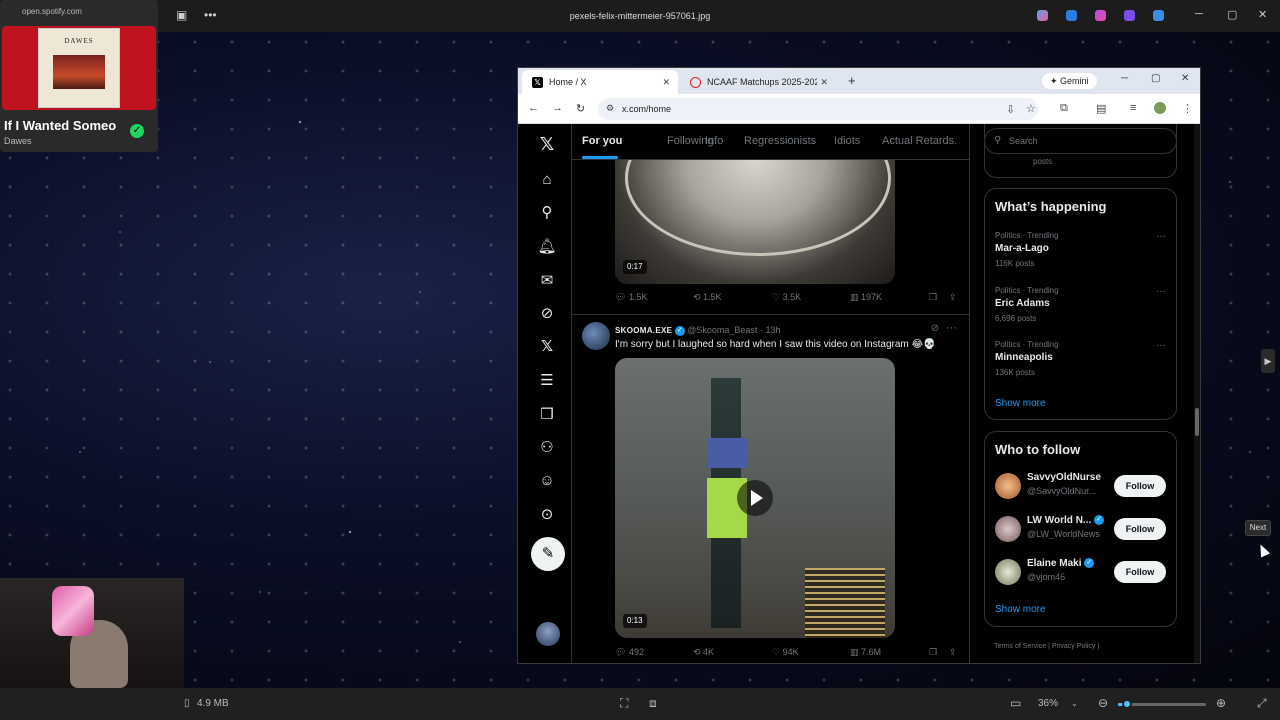  Describe the element at coordinates (1268, 361) in the screenshot. I see `next-image-button: ▶` at that location.